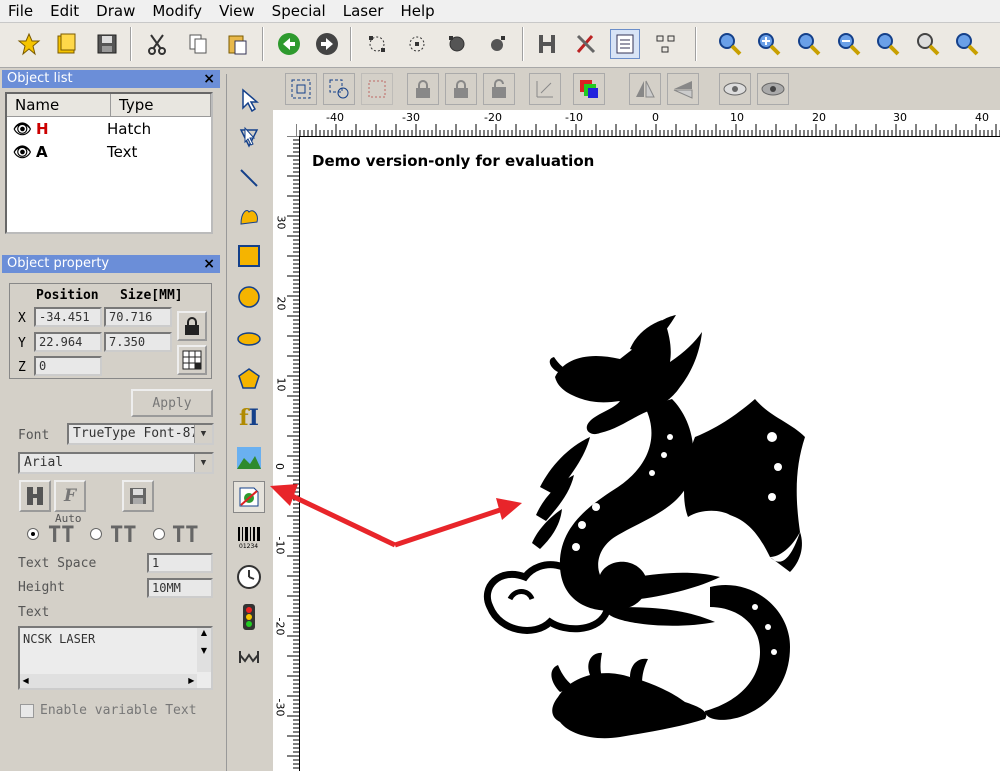  I want to click on move-position-tool-icon, so click(249, 657).